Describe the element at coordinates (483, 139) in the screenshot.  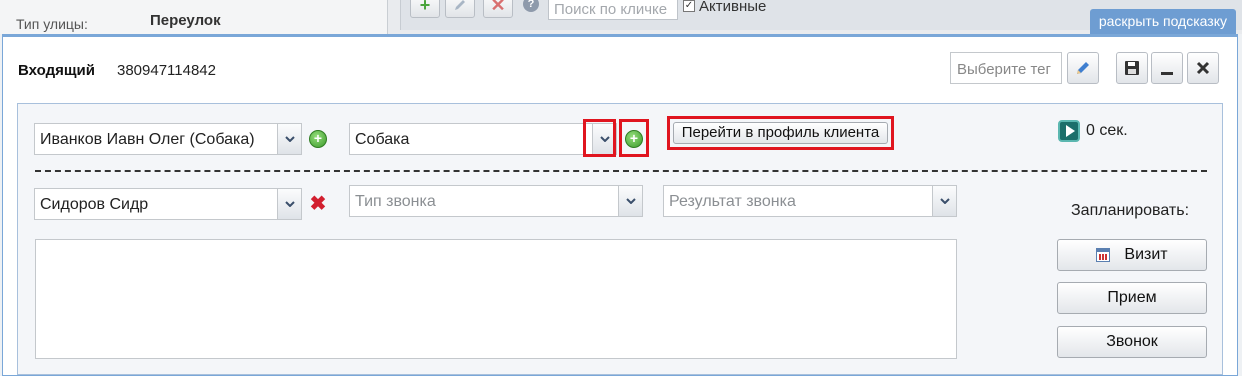
I see `pet-select: Собака` at that location.